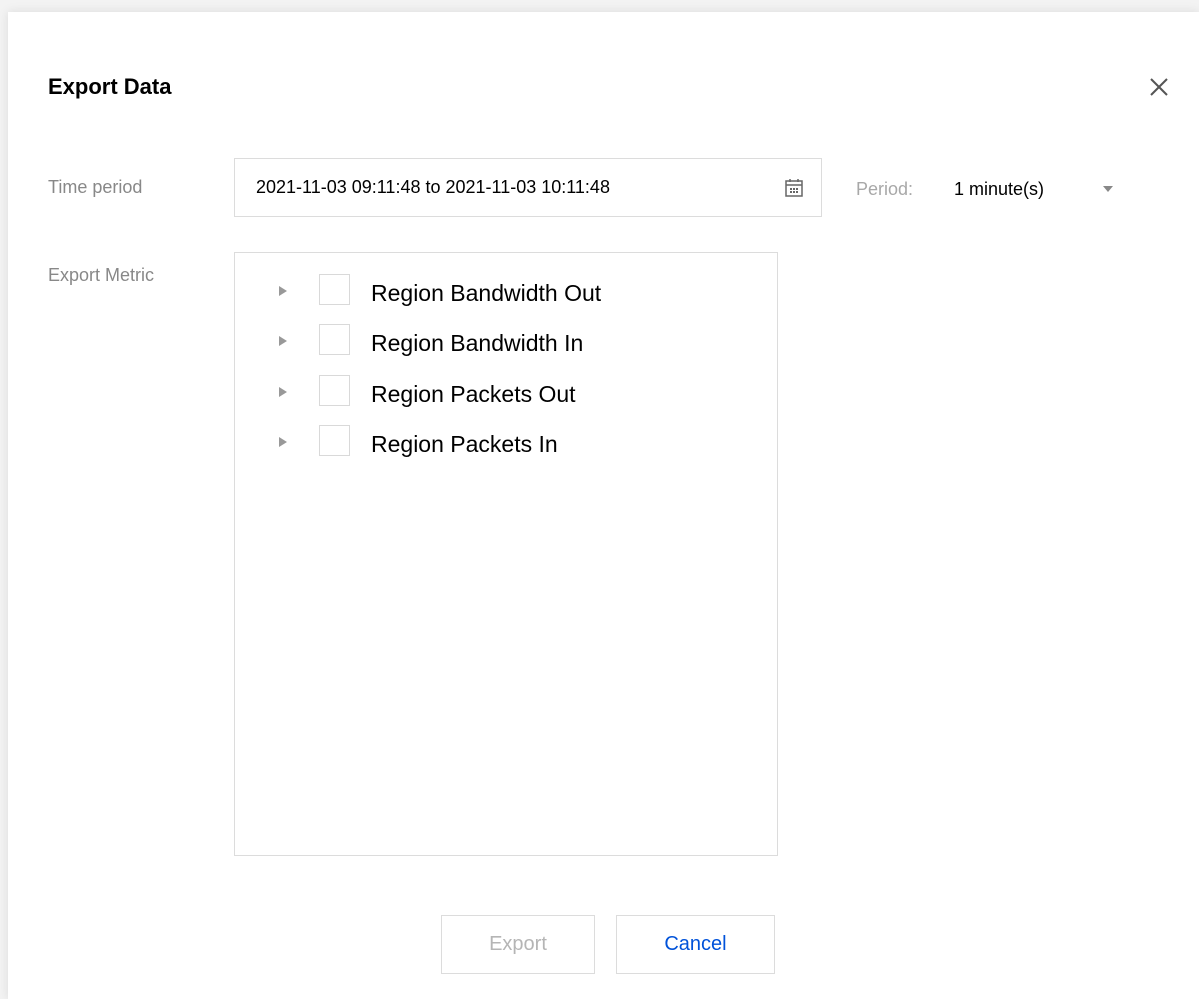  What do you see at coordinates (95, 187) in the screenshot?
I see `time-period-label: Time period` at bounding box center [95, 187].